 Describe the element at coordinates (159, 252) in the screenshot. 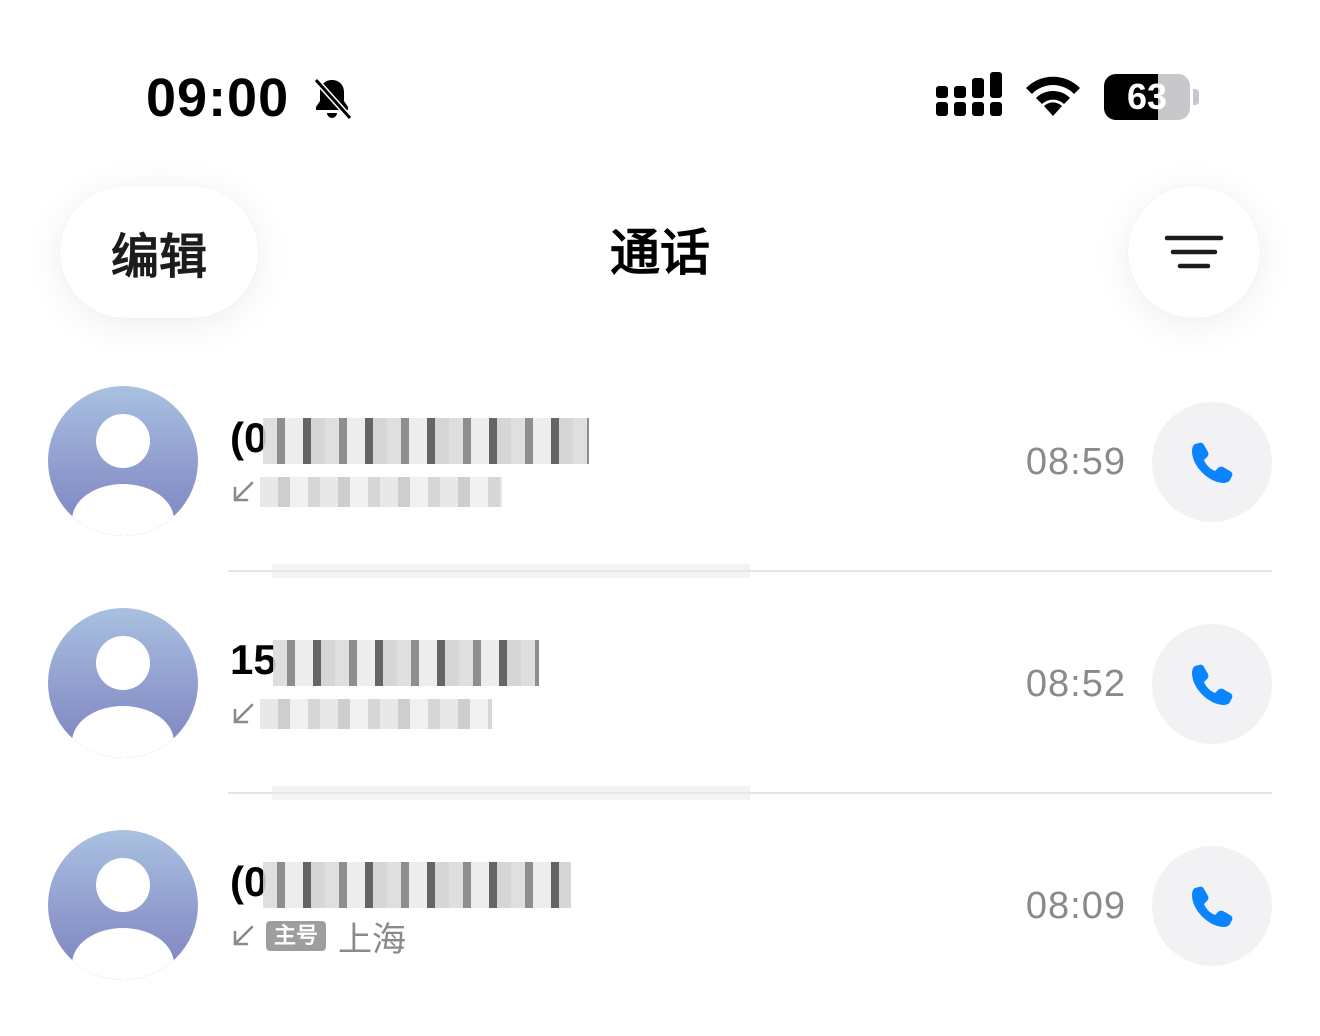

I see `edit-button: 编辑` at that location.